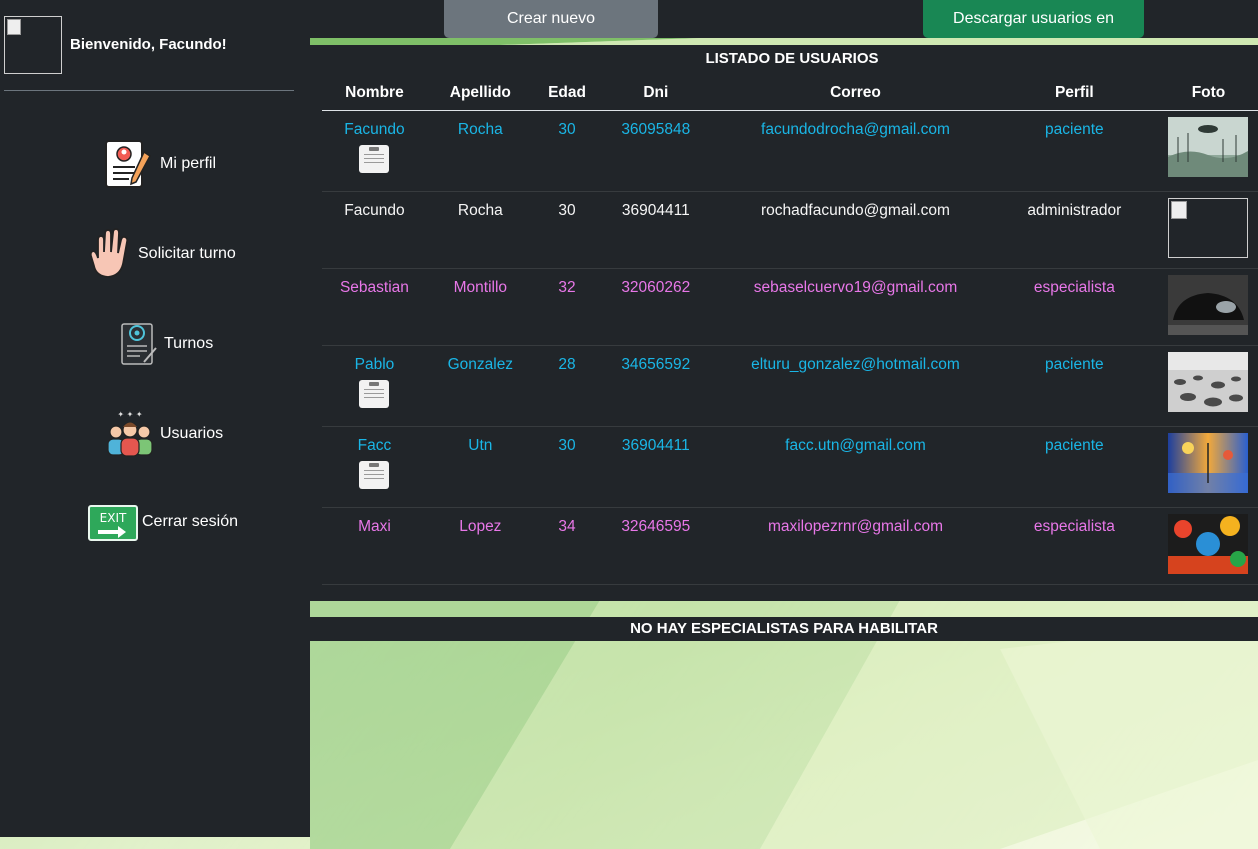 This screenshot has height=849, width=1258. I want to click on cell-apellido: Gonzalez, so click(480, 386).